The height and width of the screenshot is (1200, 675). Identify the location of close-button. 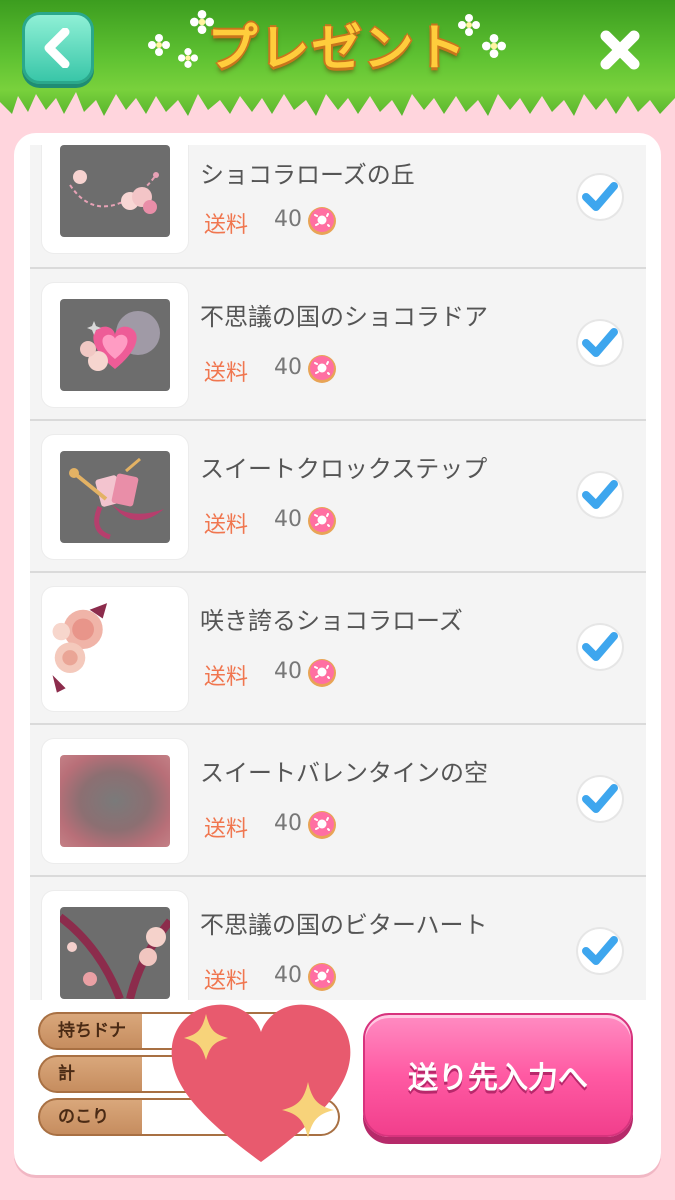
(620, 50).